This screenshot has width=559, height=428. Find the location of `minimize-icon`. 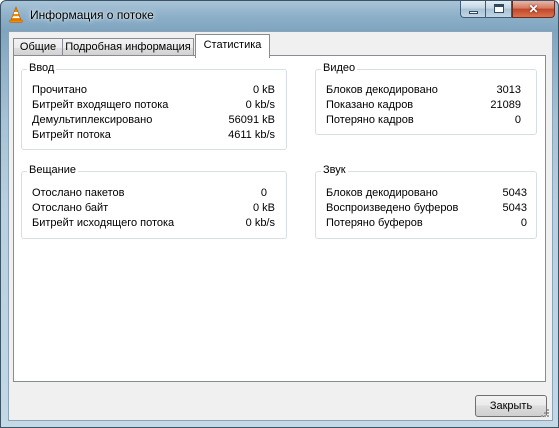

minimize-icon is located at coordinates (473, 12).